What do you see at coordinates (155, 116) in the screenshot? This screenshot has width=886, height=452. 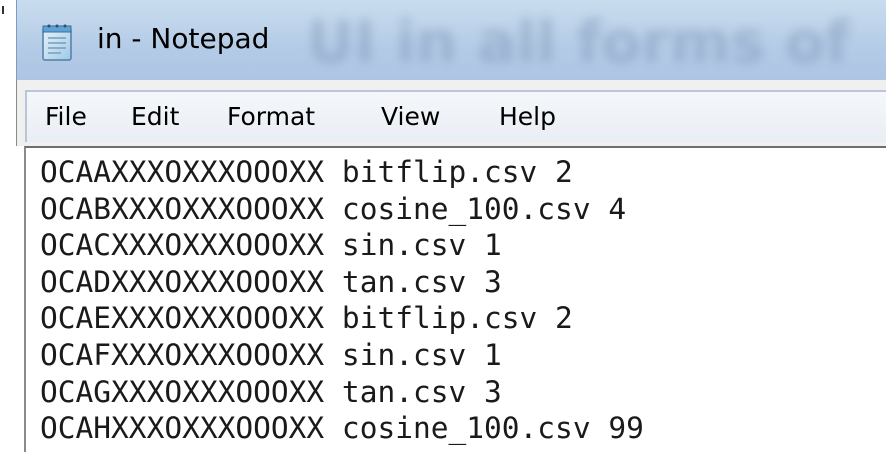 I see `menu-edit: Edit` at bounding box center [155, 116].